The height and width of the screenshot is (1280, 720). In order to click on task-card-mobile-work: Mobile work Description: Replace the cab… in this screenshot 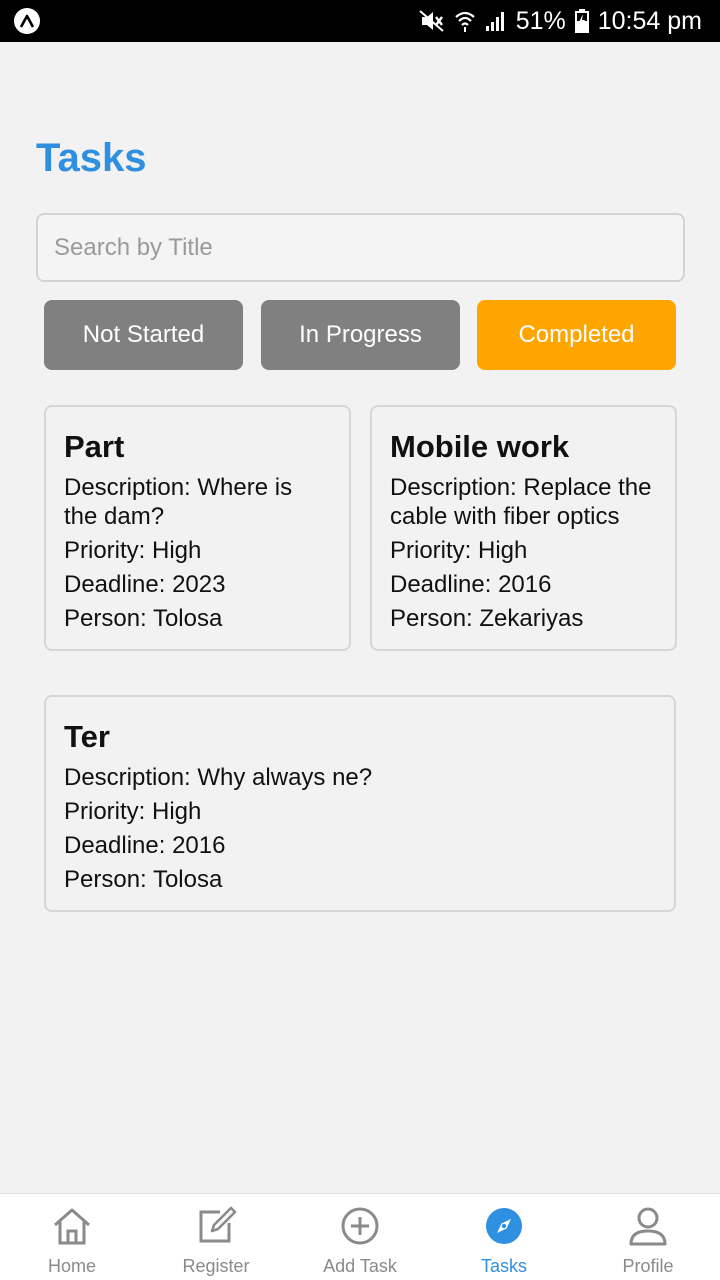, I will do `click(523, 528)`.